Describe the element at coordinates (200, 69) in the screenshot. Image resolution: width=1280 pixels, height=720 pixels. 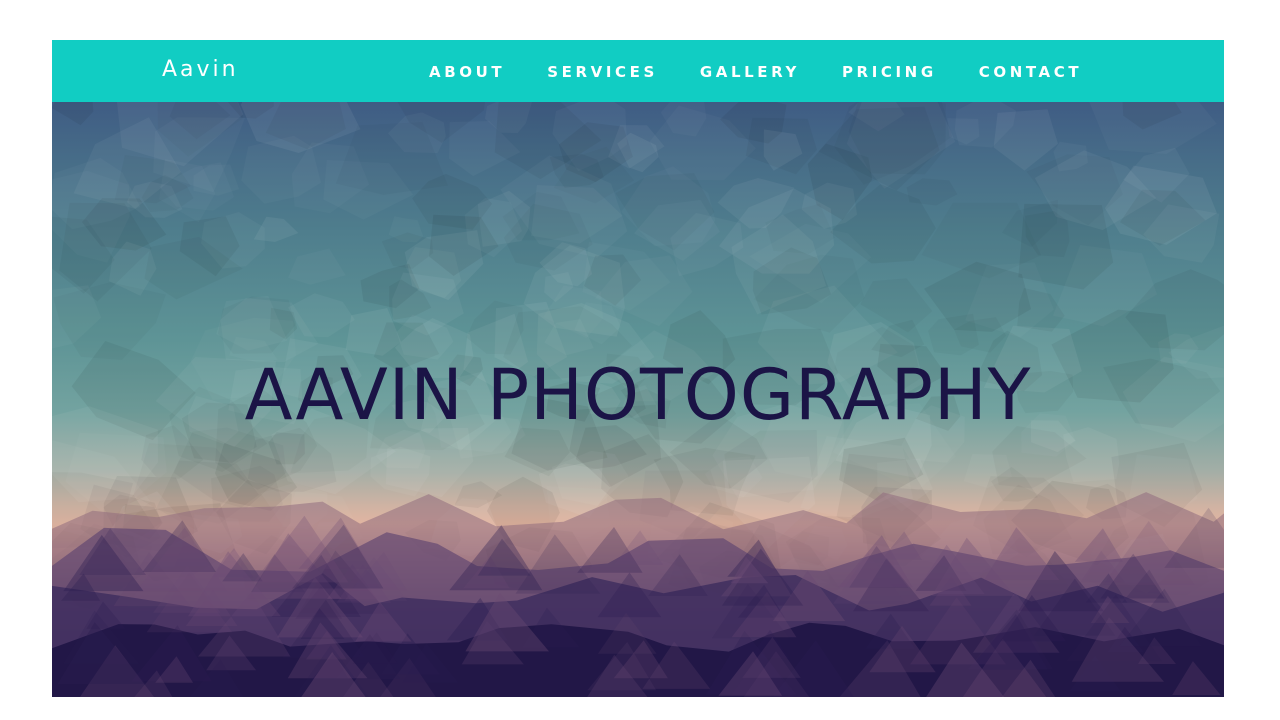
I see `brand-logo-link: Aavin` at that location.